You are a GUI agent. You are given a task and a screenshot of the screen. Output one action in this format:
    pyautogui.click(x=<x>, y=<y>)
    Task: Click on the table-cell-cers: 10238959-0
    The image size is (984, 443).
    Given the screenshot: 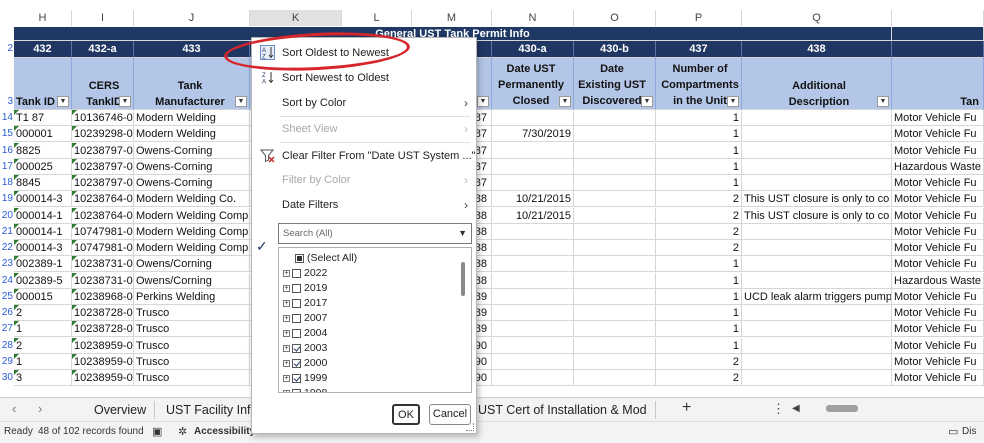 What is the action you would take?
    pyautogui.click(x=103, y=361)
    